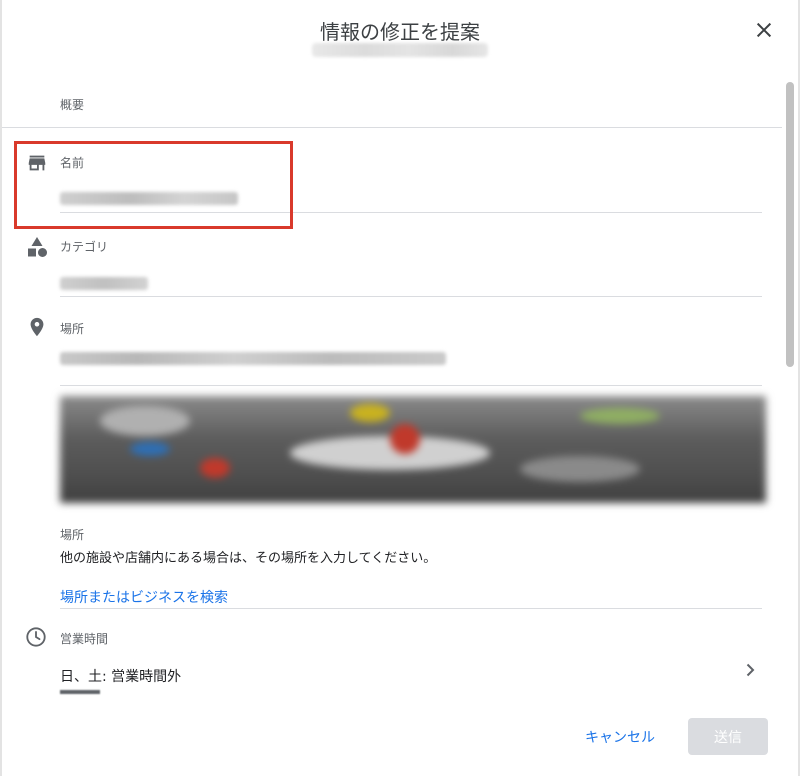 The height and width of the screenshot is (776, 800). I want to click on map-preview, so click(413, 449).